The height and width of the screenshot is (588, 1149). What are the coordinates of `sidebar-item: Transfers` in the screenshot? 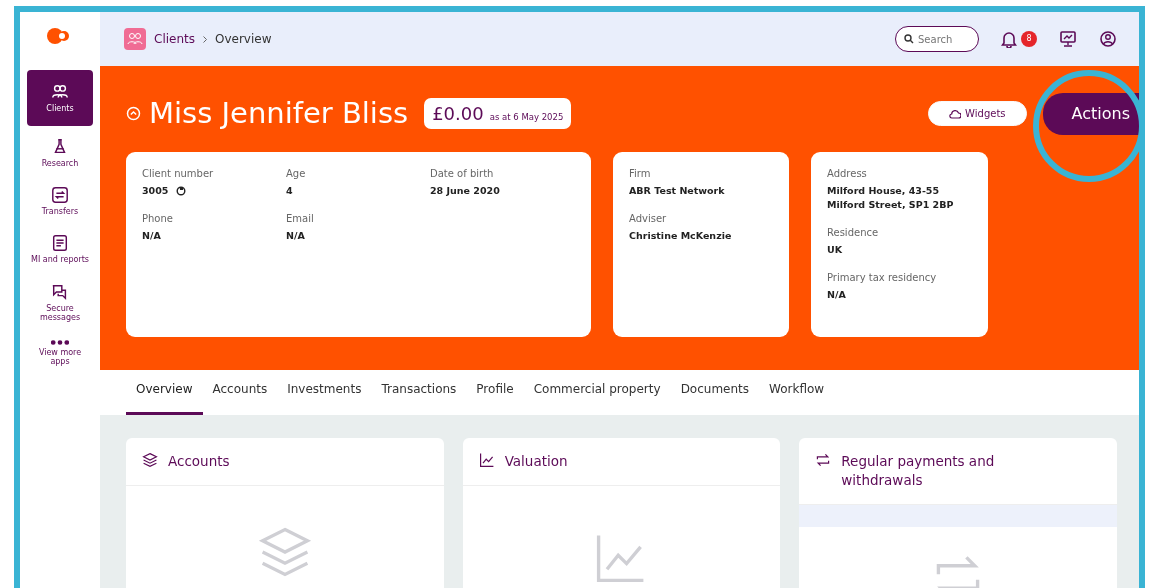 It's located at (60, 201).